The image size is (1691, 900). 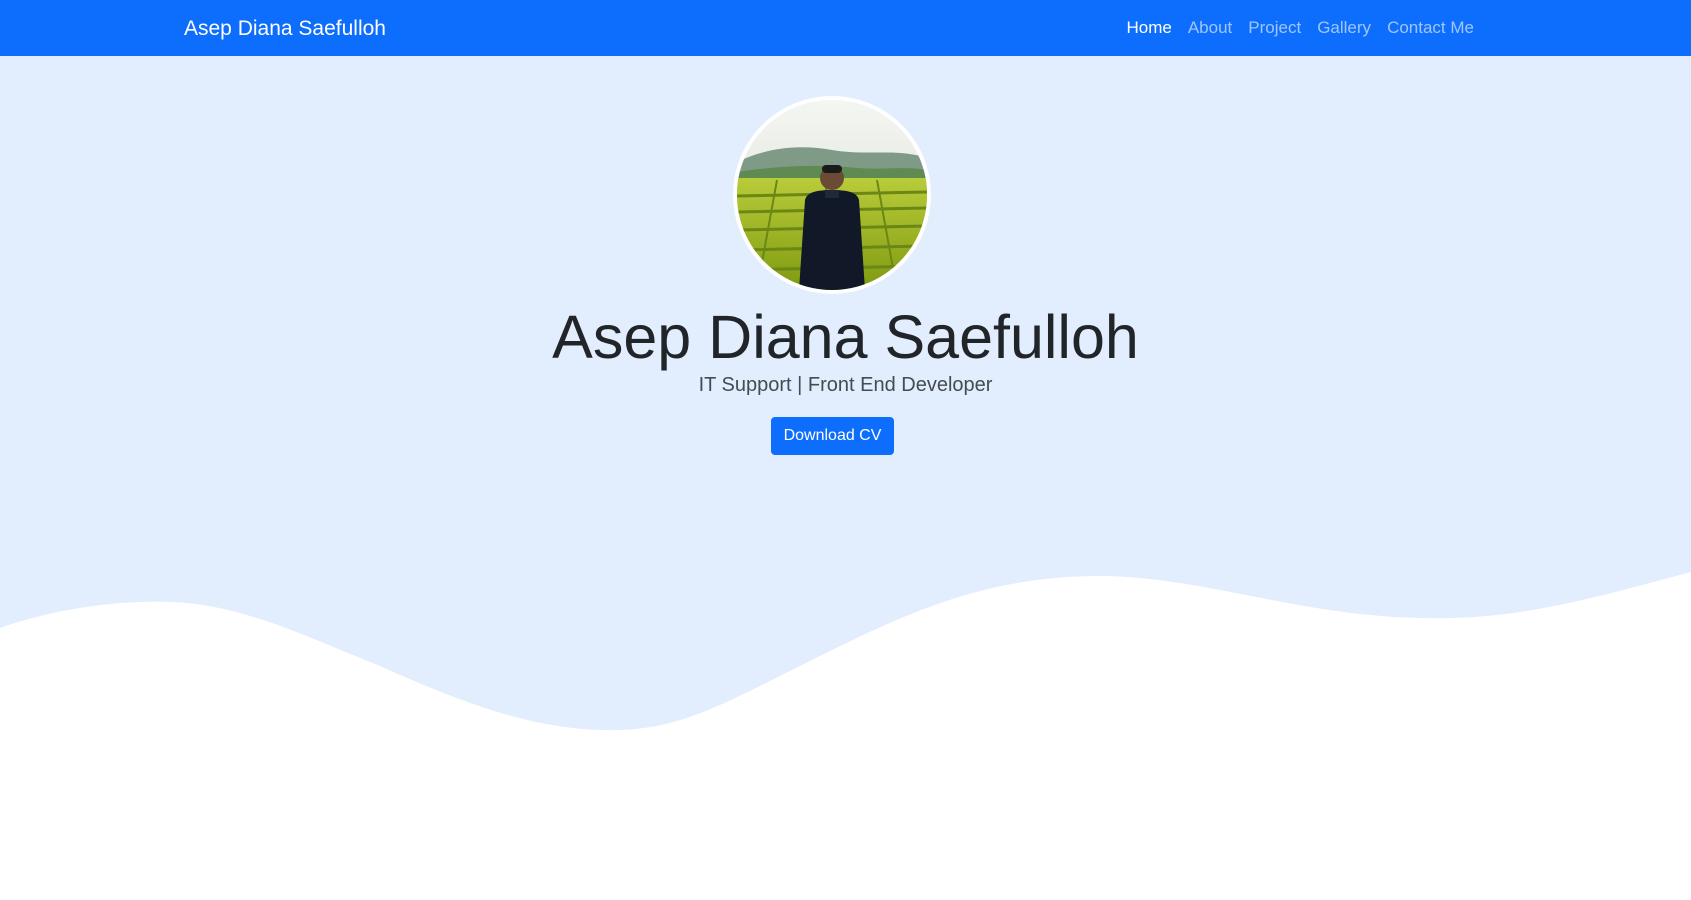 I want to click on nav-link-home: Home, so click(x=1148, y=28).